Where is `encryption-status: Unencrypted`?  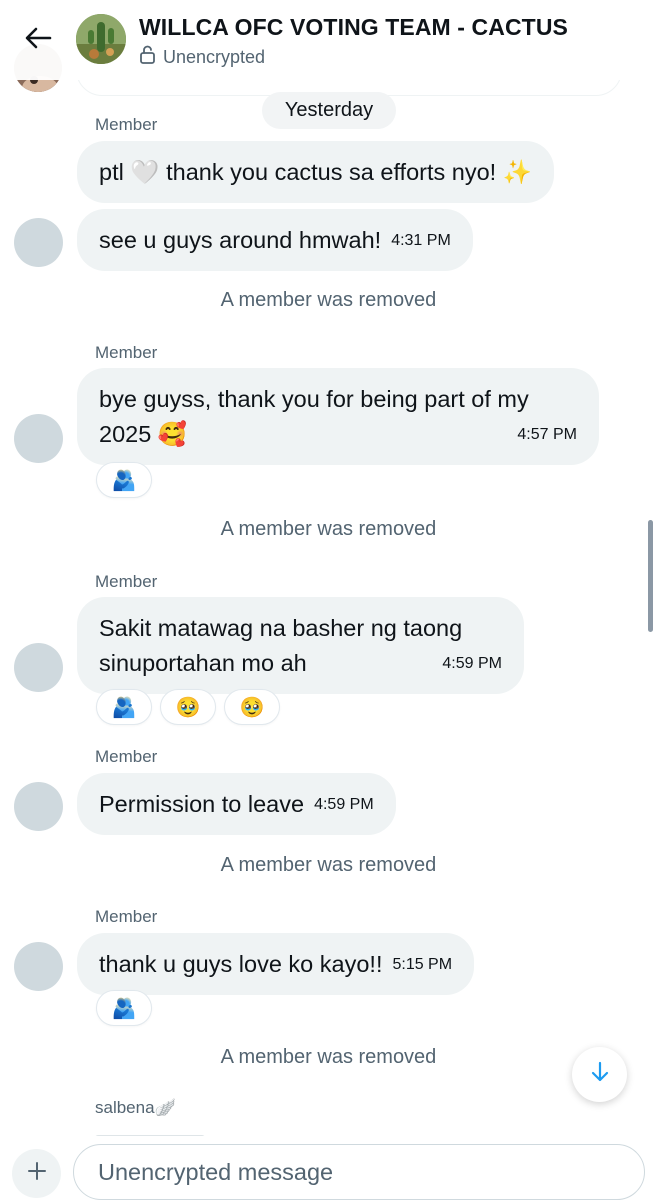
encryption-status: Unencrypted is located at coordinates (202, 57).